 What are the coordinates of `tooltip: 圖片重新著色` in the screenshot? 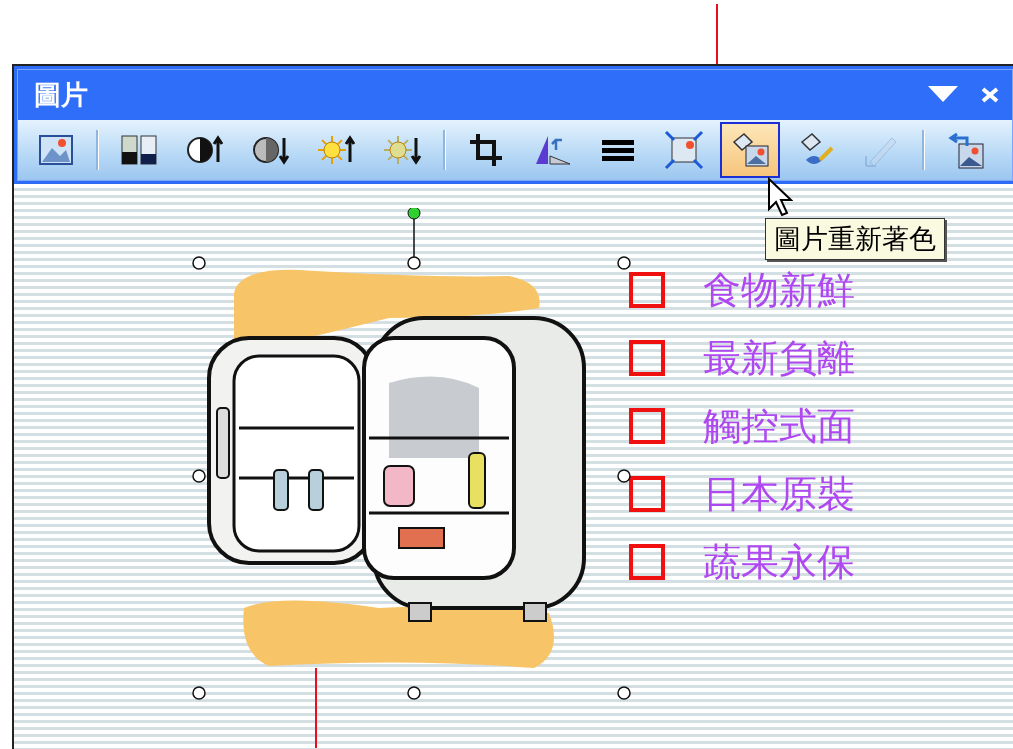 It's located at (855, 239).